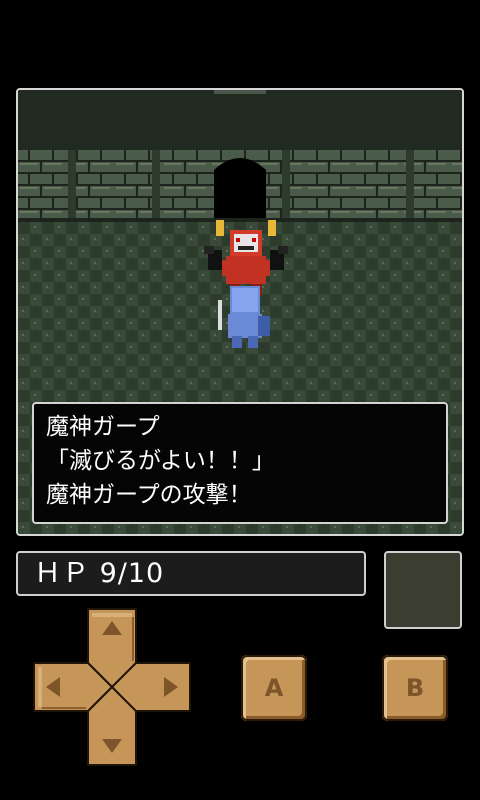 This screenshot has height=800, width=480. What do you see at coordinates (415, 688) in the screenshot?
I see `b-button: B` at bounding box center [415, 688].